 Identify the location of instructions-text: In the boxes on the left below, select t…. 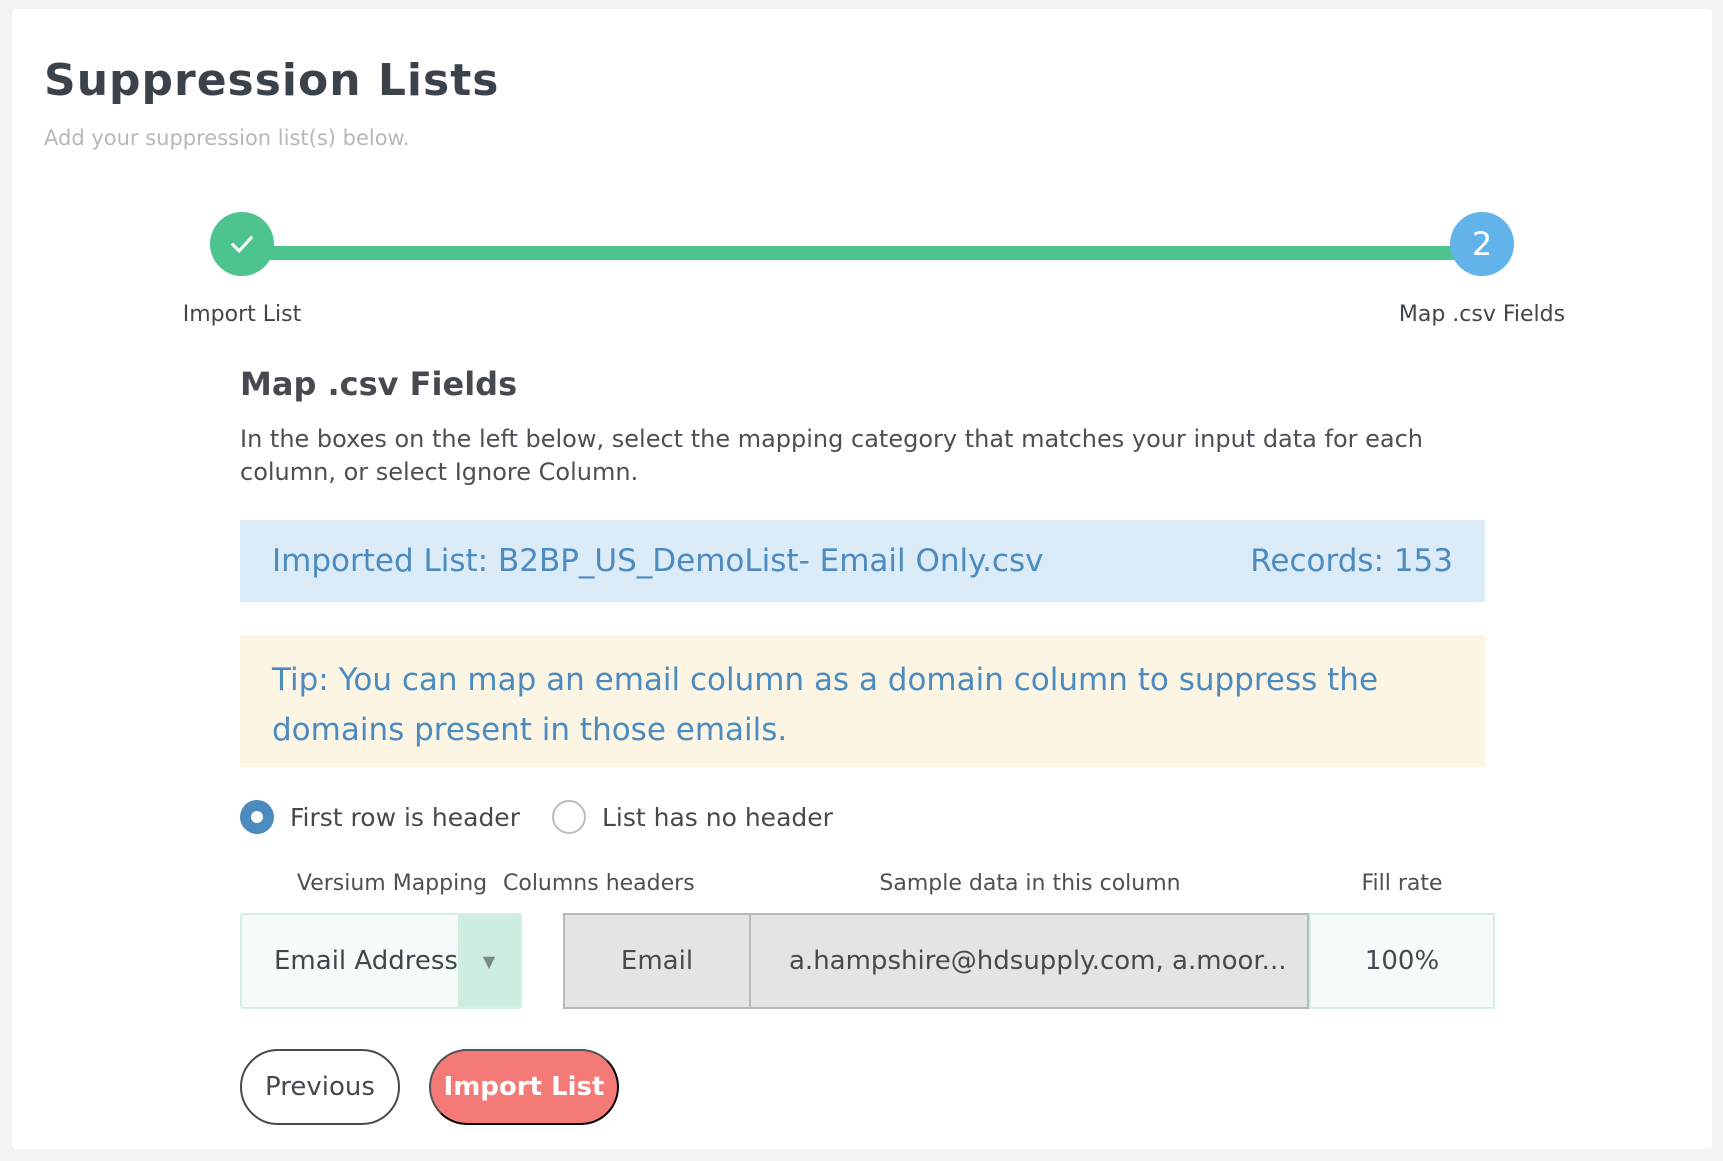
(832, 455).